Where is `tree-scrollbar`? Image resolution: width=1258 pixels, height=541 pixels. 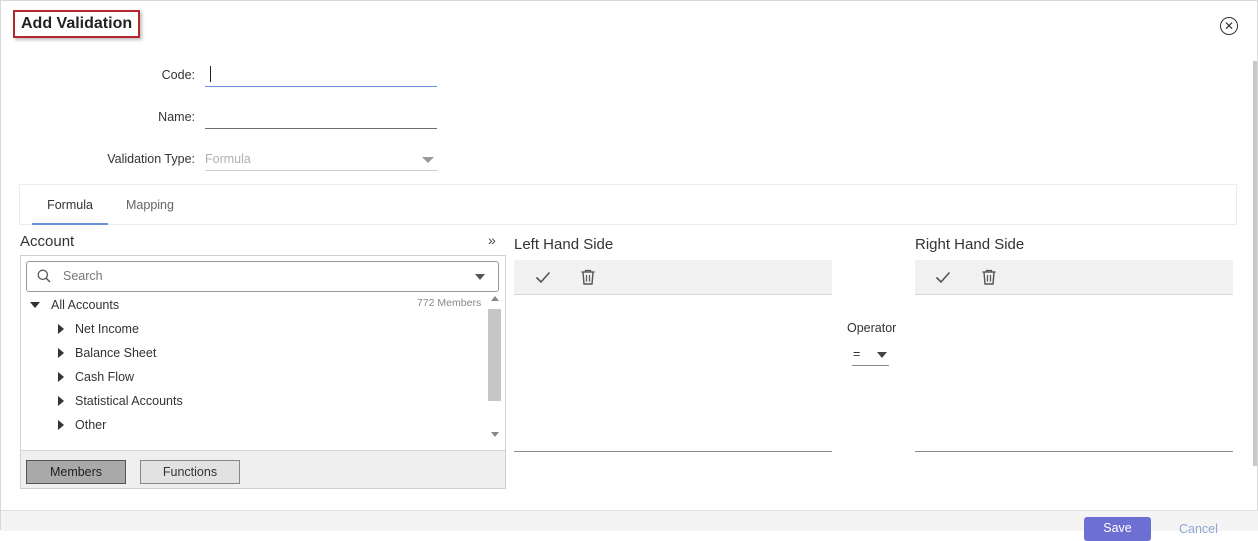 tree-scrollbar is located at coordinates (495, 368).